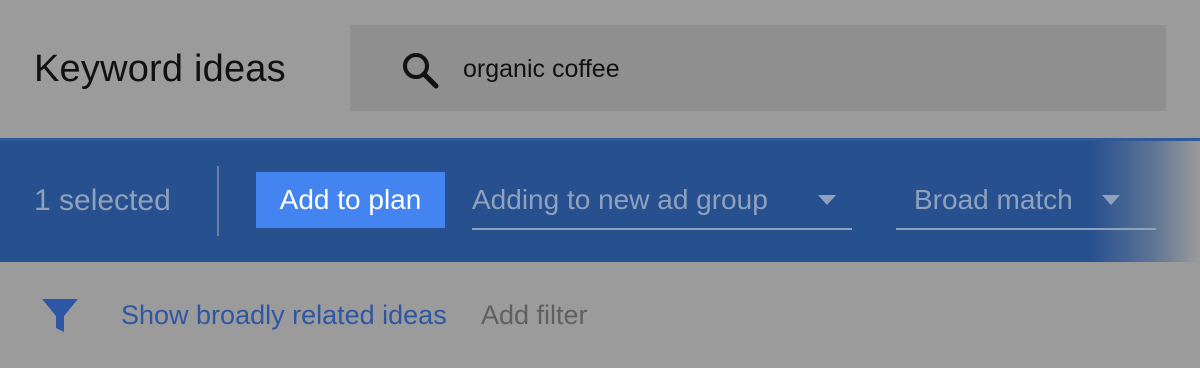 Image resolution: width=1200 pixels, height=368 pixels. What do you see at coordinates (993, 199) in the screenshot?
I see `match-type-dropdown-label: Broad match` at bounding box center [993, 199].